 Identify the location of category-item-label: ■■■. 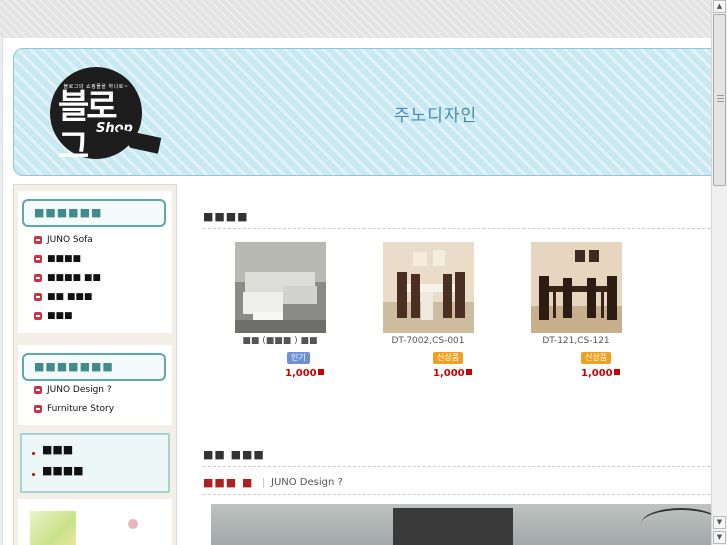
(60, 316).